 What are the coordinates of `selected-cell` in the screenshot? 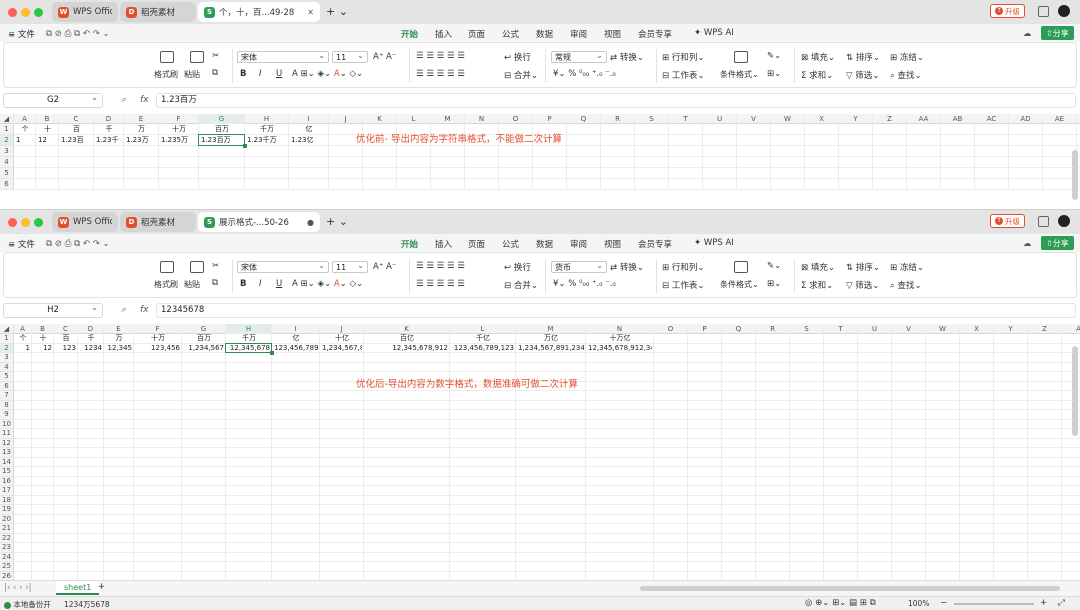 It's located at (222, 141).